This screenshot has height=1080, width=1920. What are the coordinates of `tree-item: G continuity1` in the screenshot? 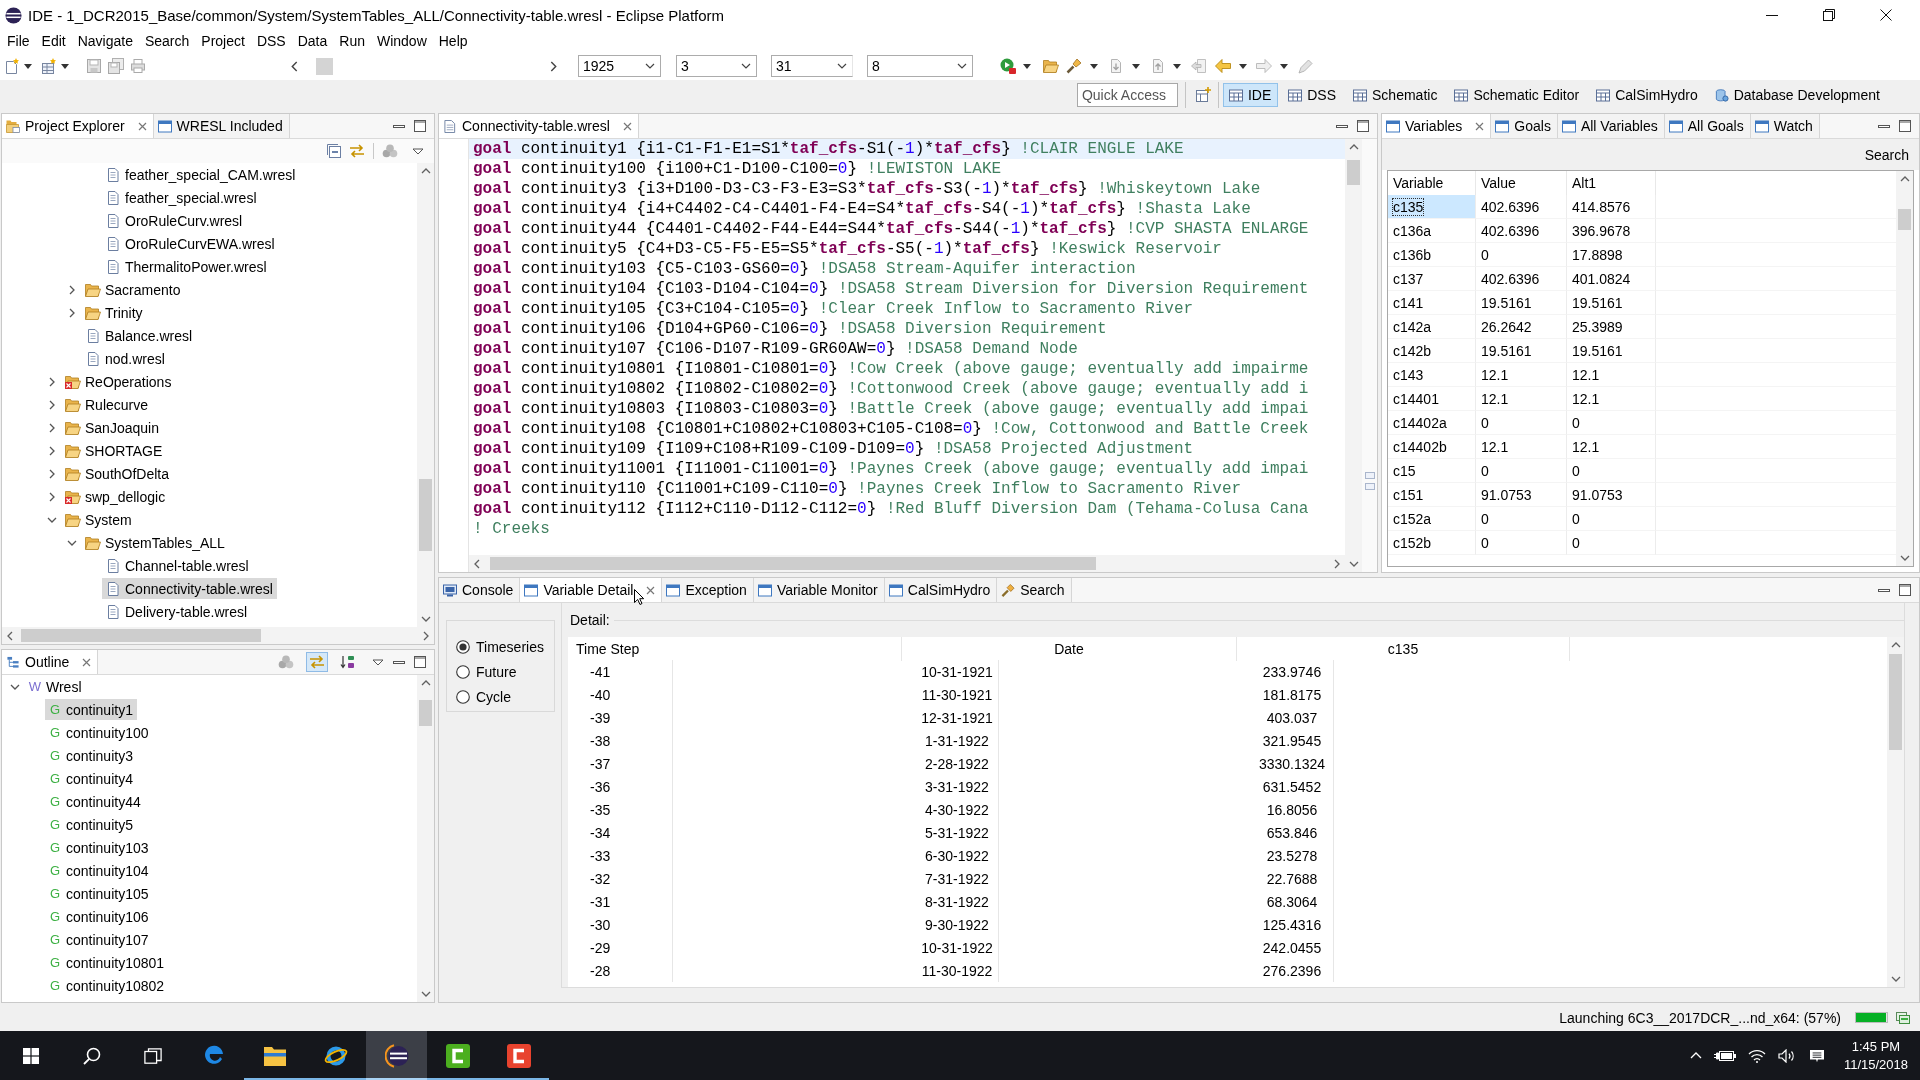 It's located at (91, 709).